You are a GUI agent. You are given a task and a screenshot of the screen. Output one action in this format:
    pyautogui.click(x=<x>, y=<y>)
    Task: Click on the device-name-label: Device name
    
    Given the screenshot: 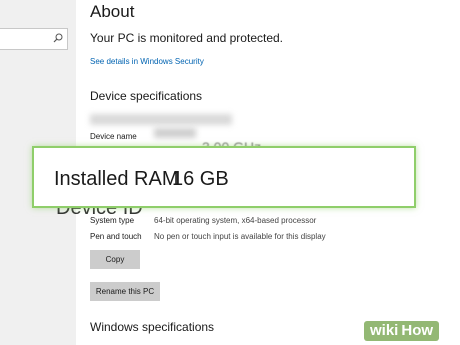 What is the action you would take?
    pyautogui.click(x=113, y=136)
    